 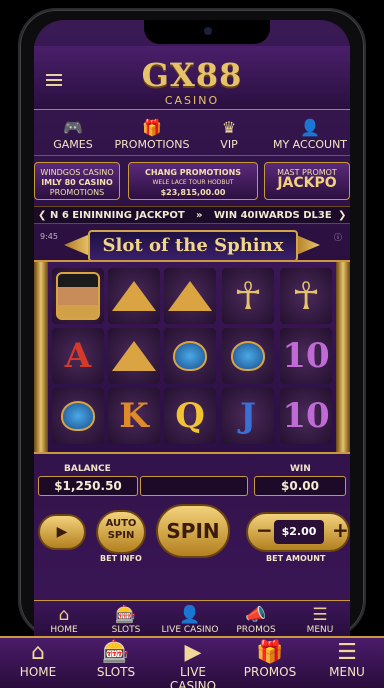 I want to click on pillar-right, so click(x=343, y=357).